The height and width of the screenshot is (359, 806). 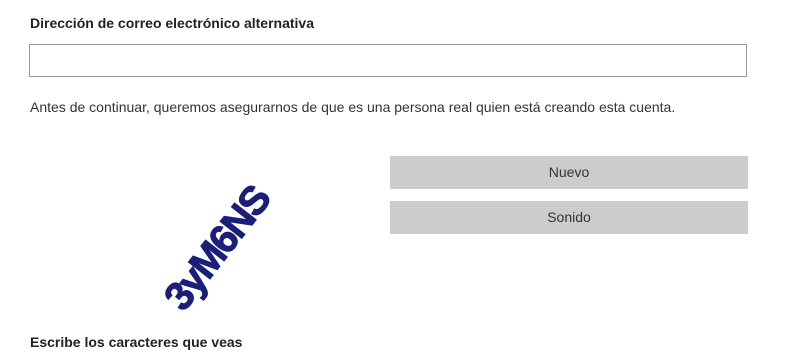 I want to click on new-captcha-button: Nuevo, so click(x=569, y=172).